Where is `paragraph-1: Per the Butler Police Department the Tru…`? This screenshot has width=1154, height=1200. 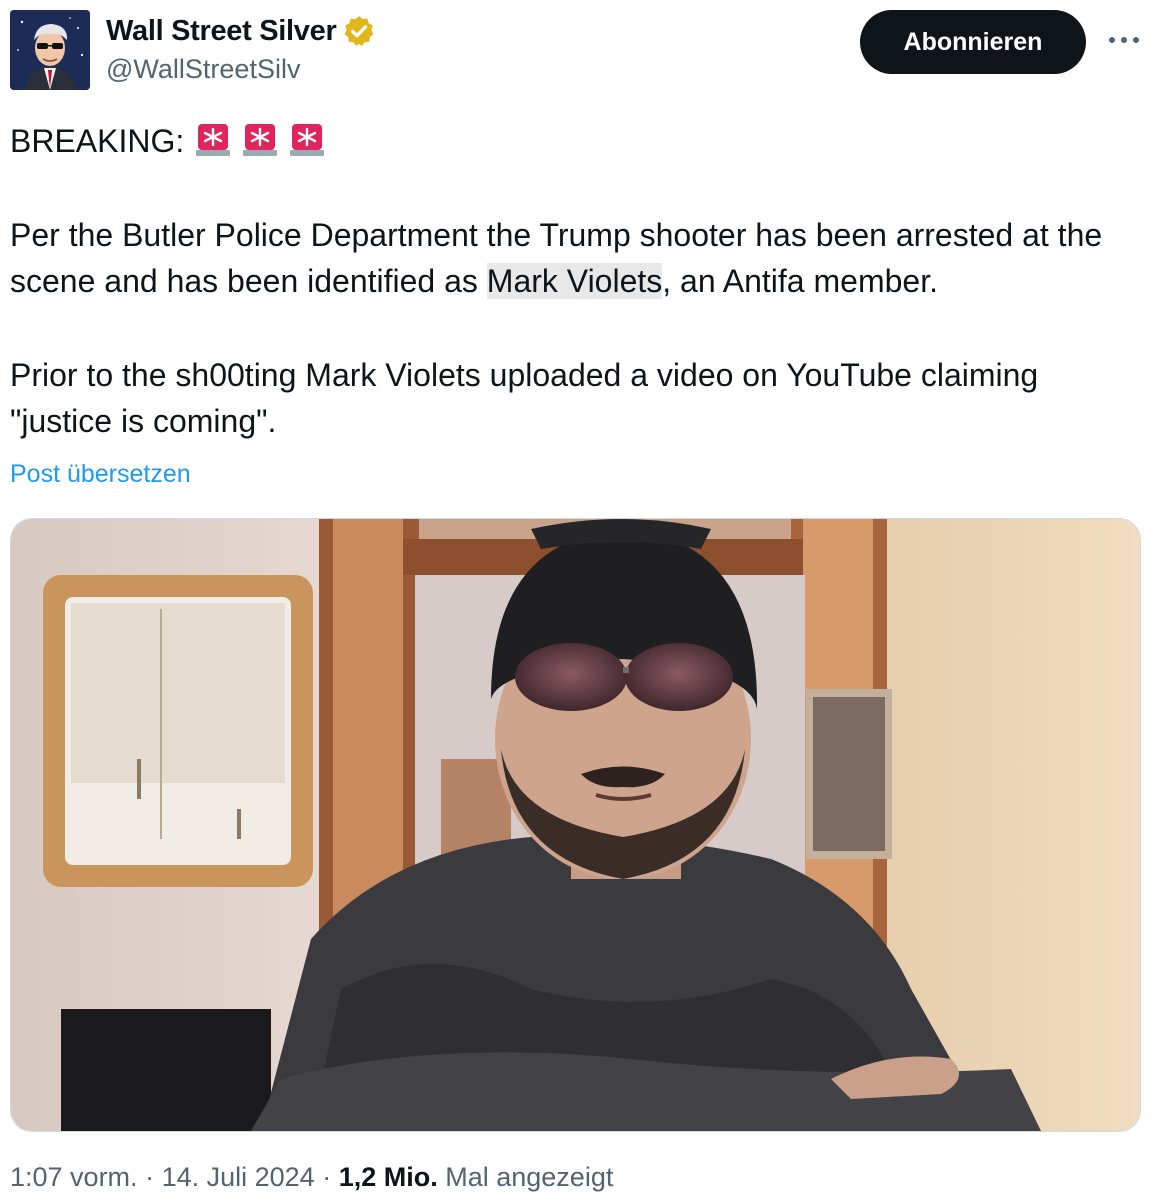
paragraph-1: Per the Butler Police Department the Tru… is located at coordinates (577, 258).